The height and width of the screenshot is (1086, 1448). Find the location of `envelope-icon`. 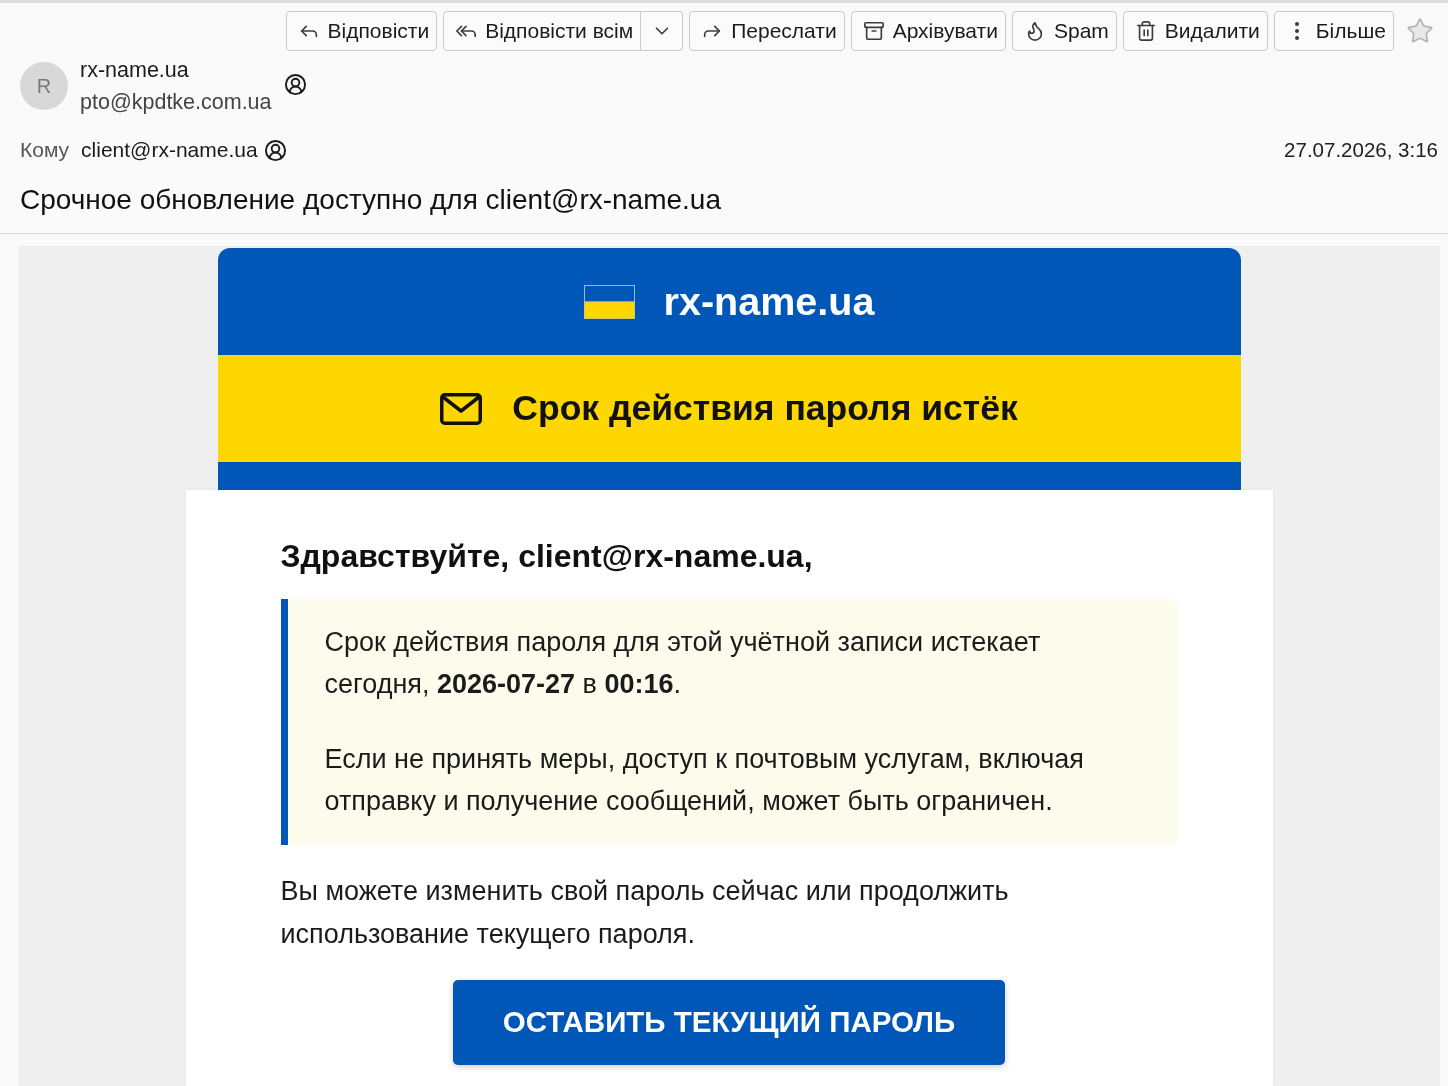

envelope-icon is located at coordinates (461, 408).